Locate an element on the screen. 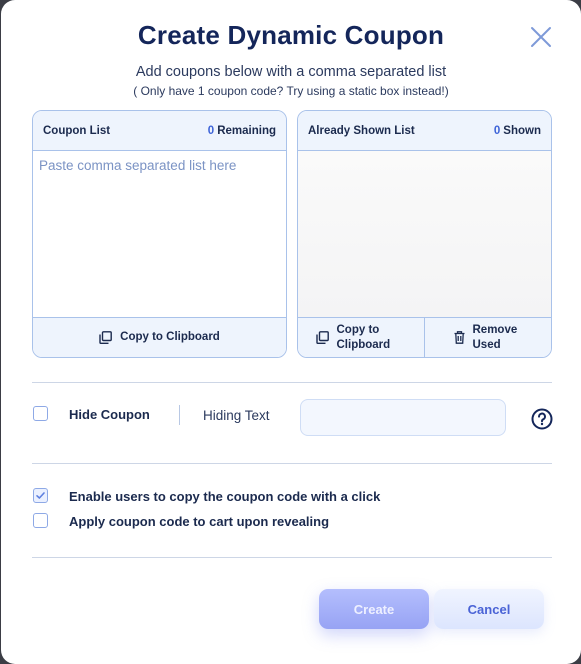 Image resolution: width=581 pixels, height=664 pixels. copy-coupon-list-label: Copy to Clipboard is located at coordinates (170, 337).